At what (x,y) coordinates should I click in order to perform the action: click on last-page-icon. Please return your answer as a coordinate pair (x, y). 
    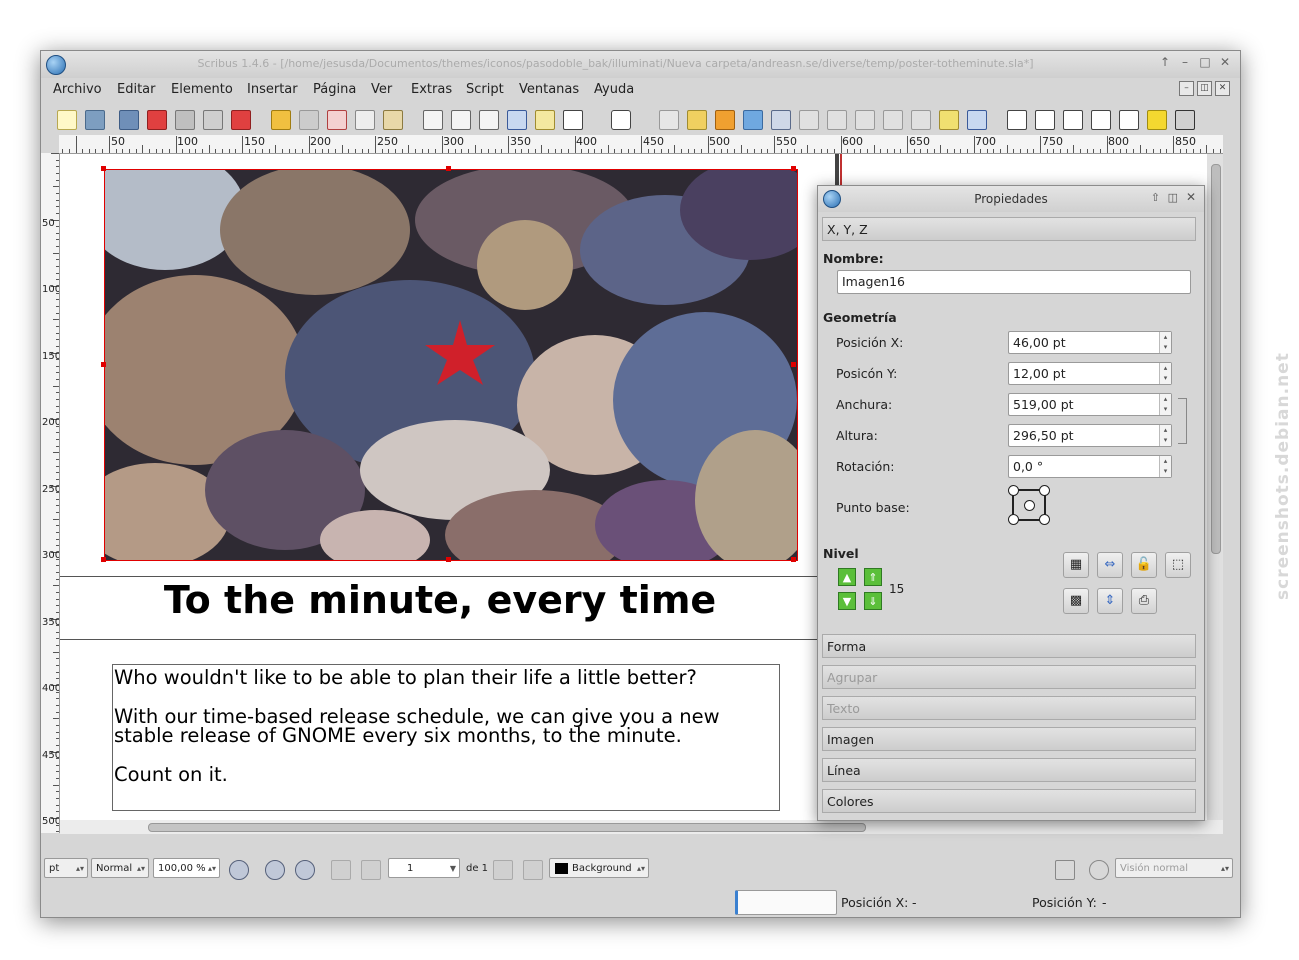
    Looking at the image, I should click on (533, 870).